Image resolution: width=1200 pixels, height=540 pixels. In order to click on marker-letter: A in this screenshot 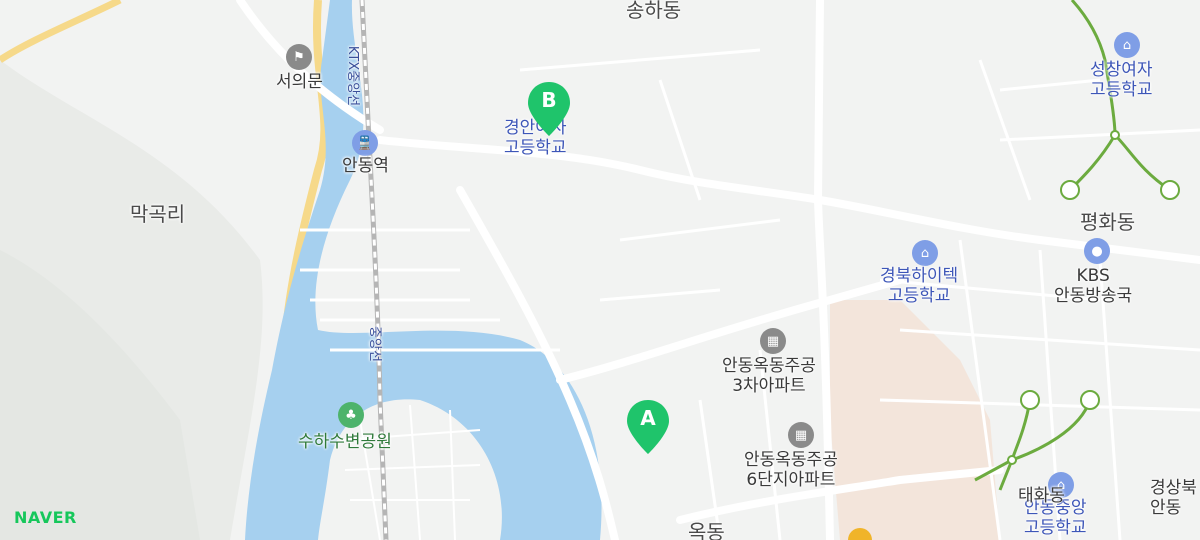, I will do `click(648, 418)`.